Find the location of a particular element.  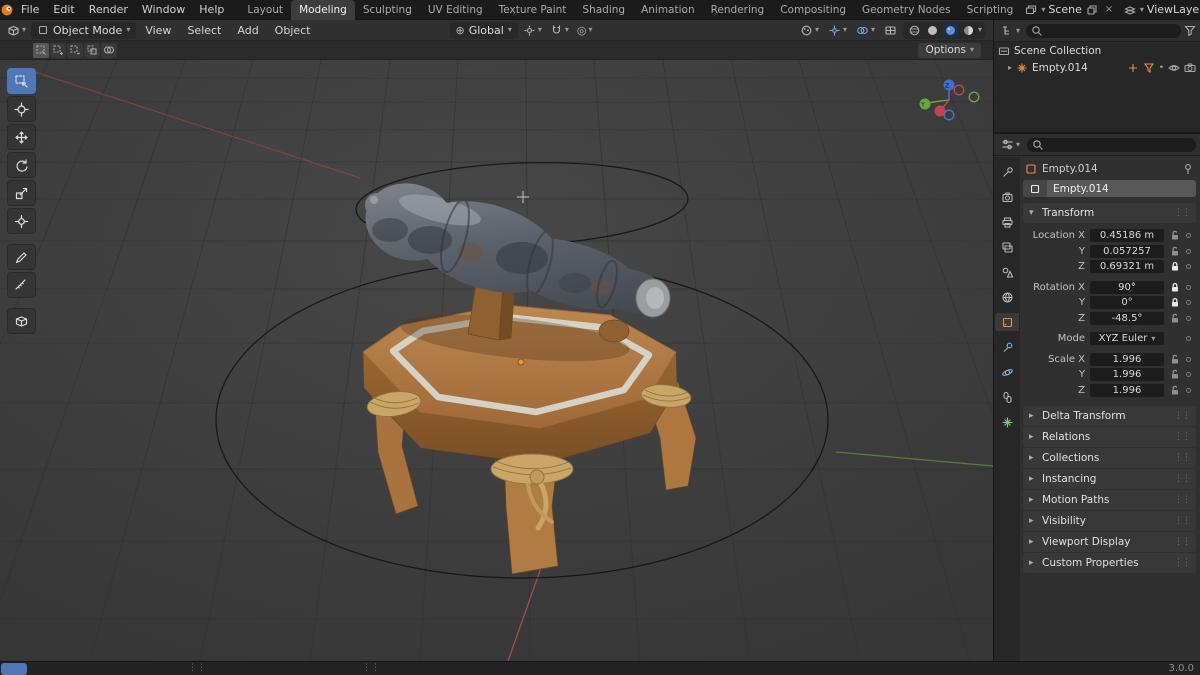

pin-icon is located at coordinates (1188, 169).